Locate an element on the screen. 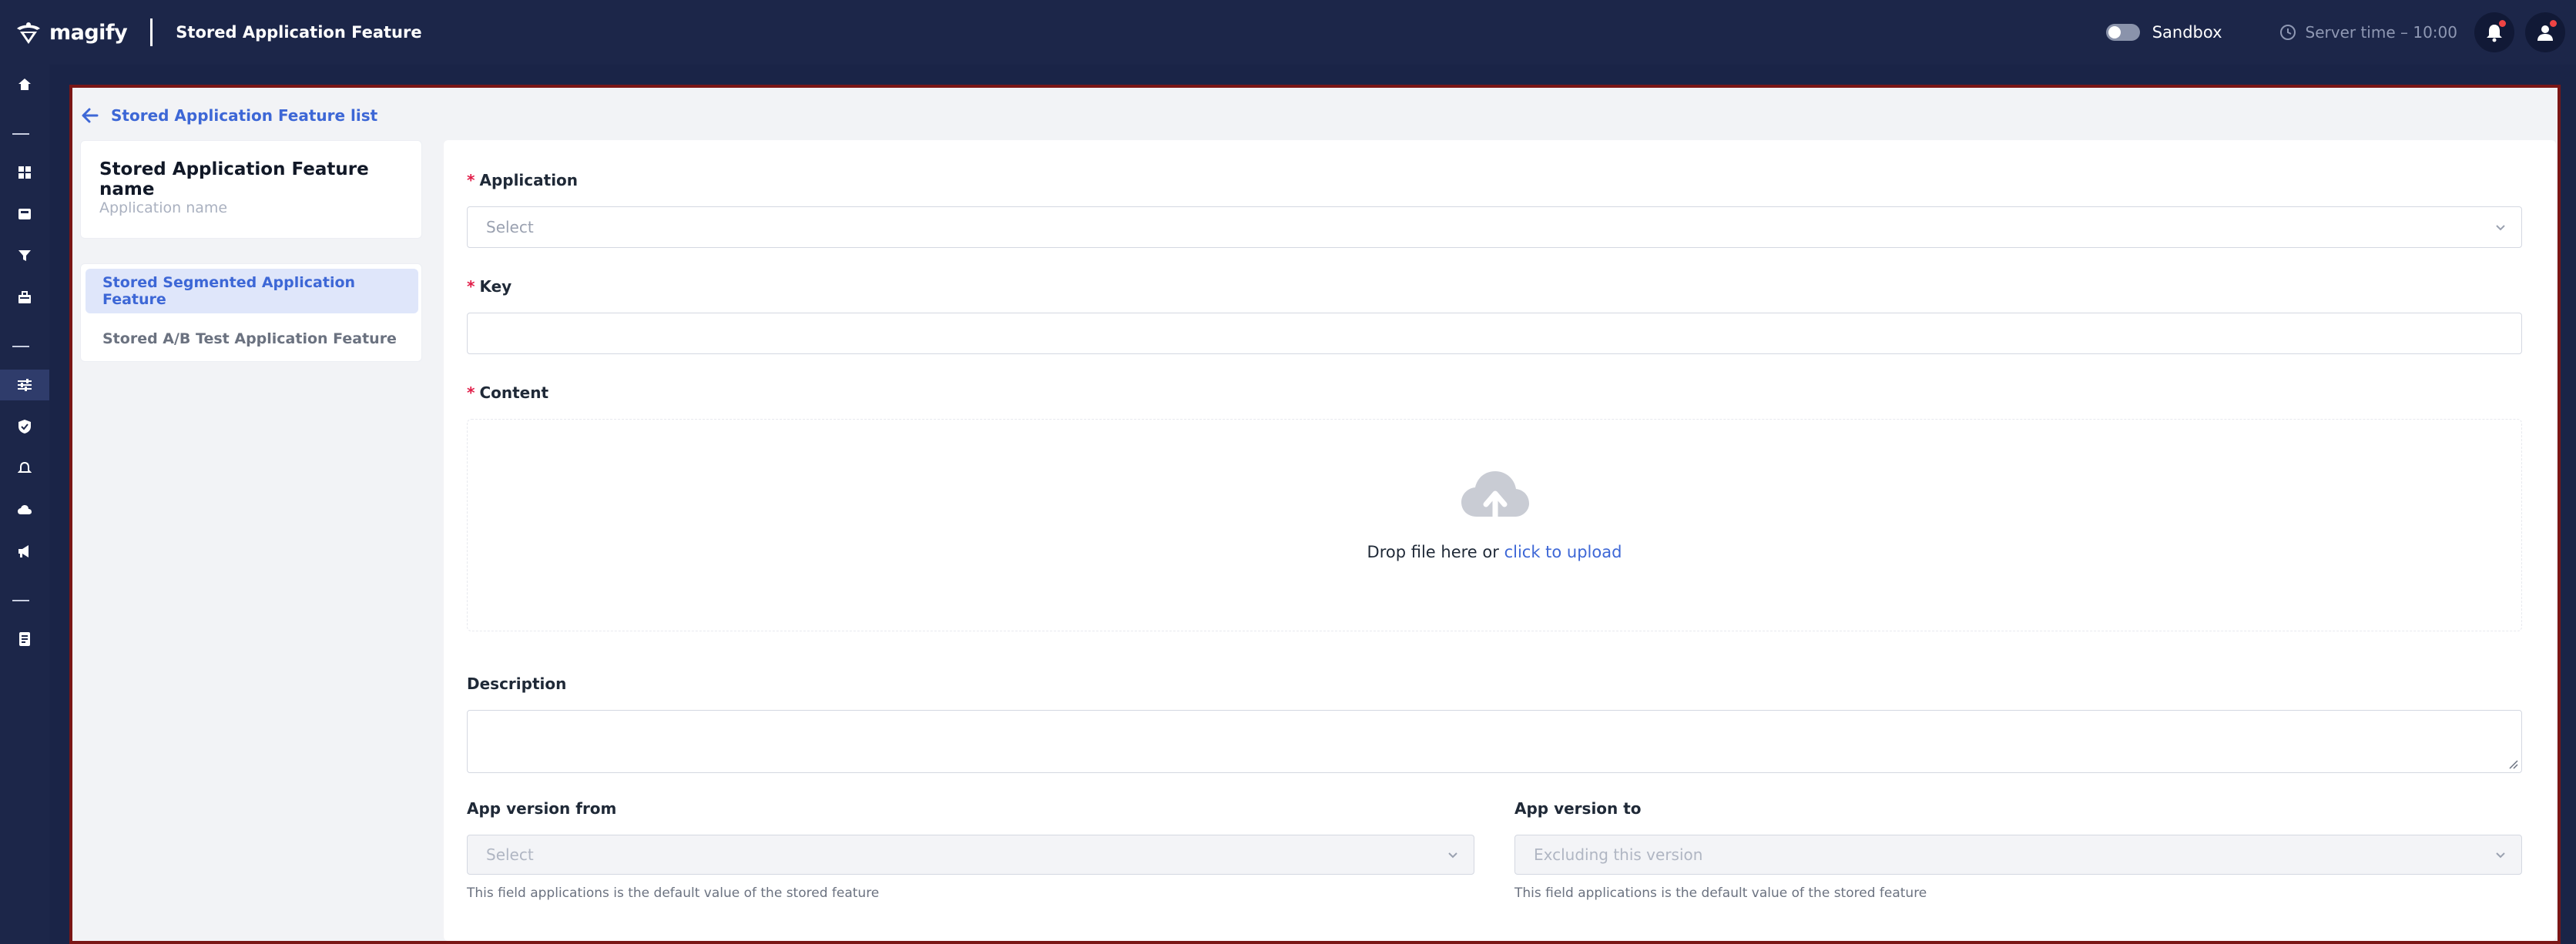  version-to-label: App version to is located at coordinates (1578, 809).